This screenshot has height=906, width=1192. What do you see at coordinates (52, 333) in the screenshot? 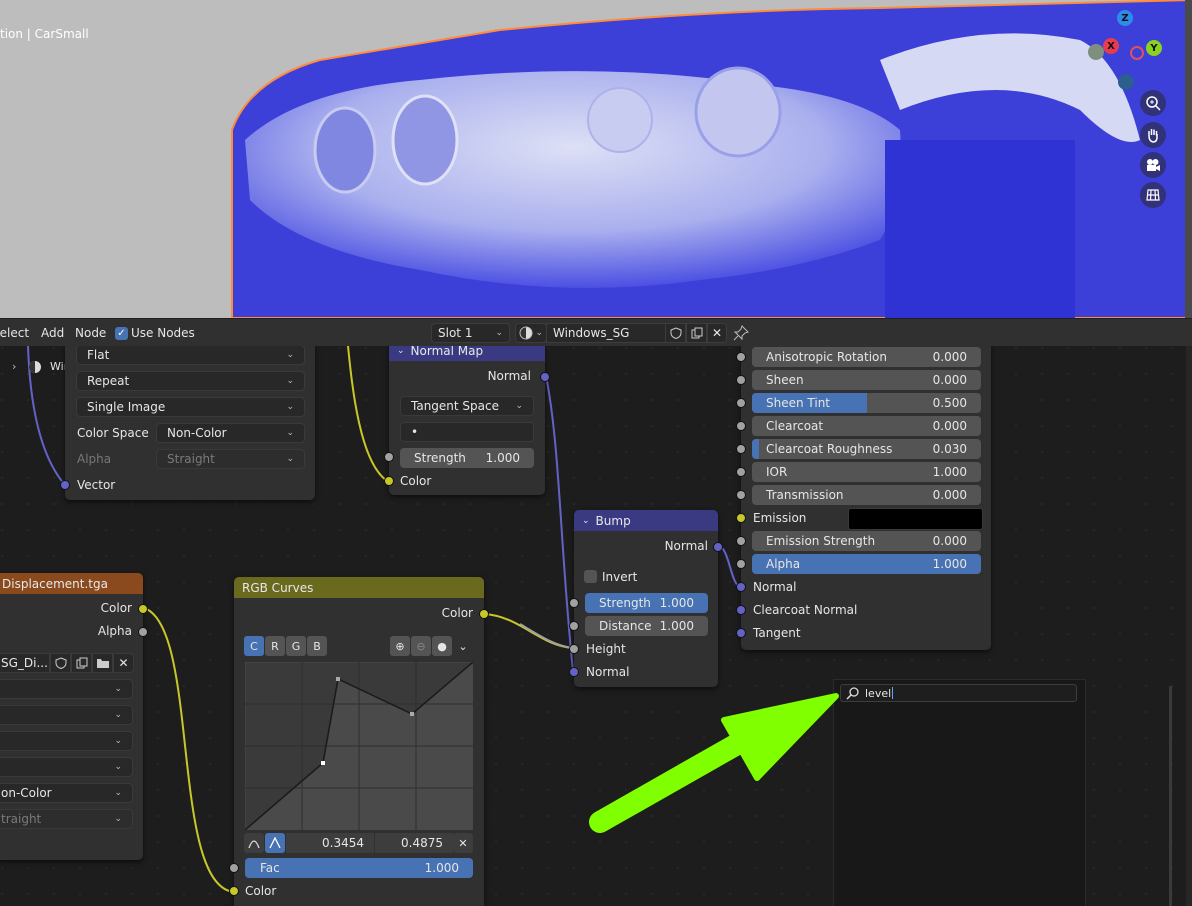
I see `menu-add: Add` at bounding box center [52, 333].